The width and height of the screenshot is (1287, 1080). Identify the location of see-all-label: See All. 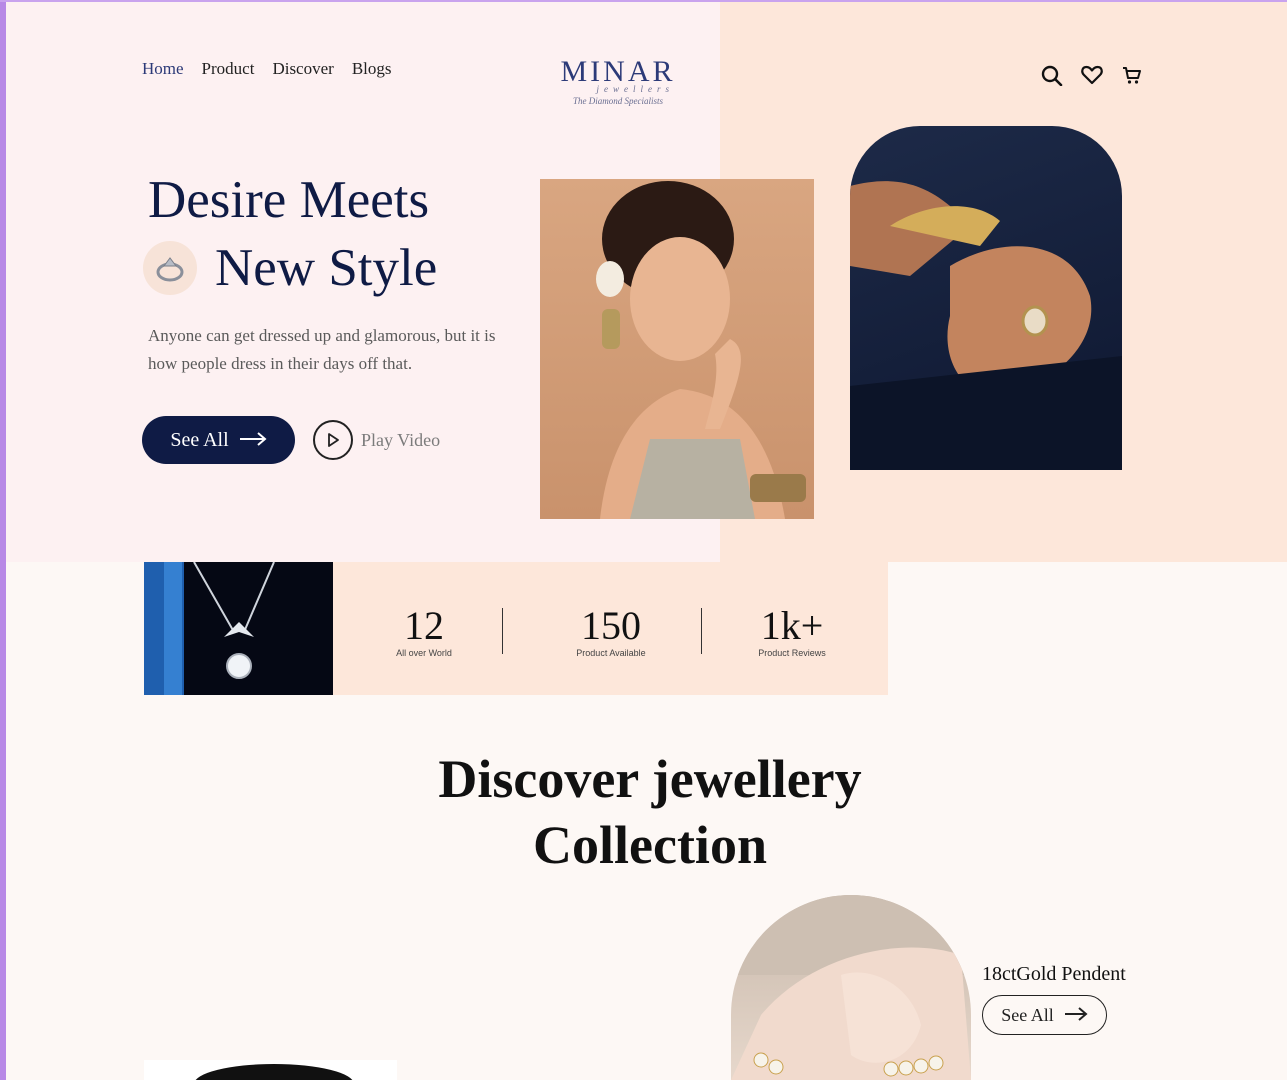
(199, 439).